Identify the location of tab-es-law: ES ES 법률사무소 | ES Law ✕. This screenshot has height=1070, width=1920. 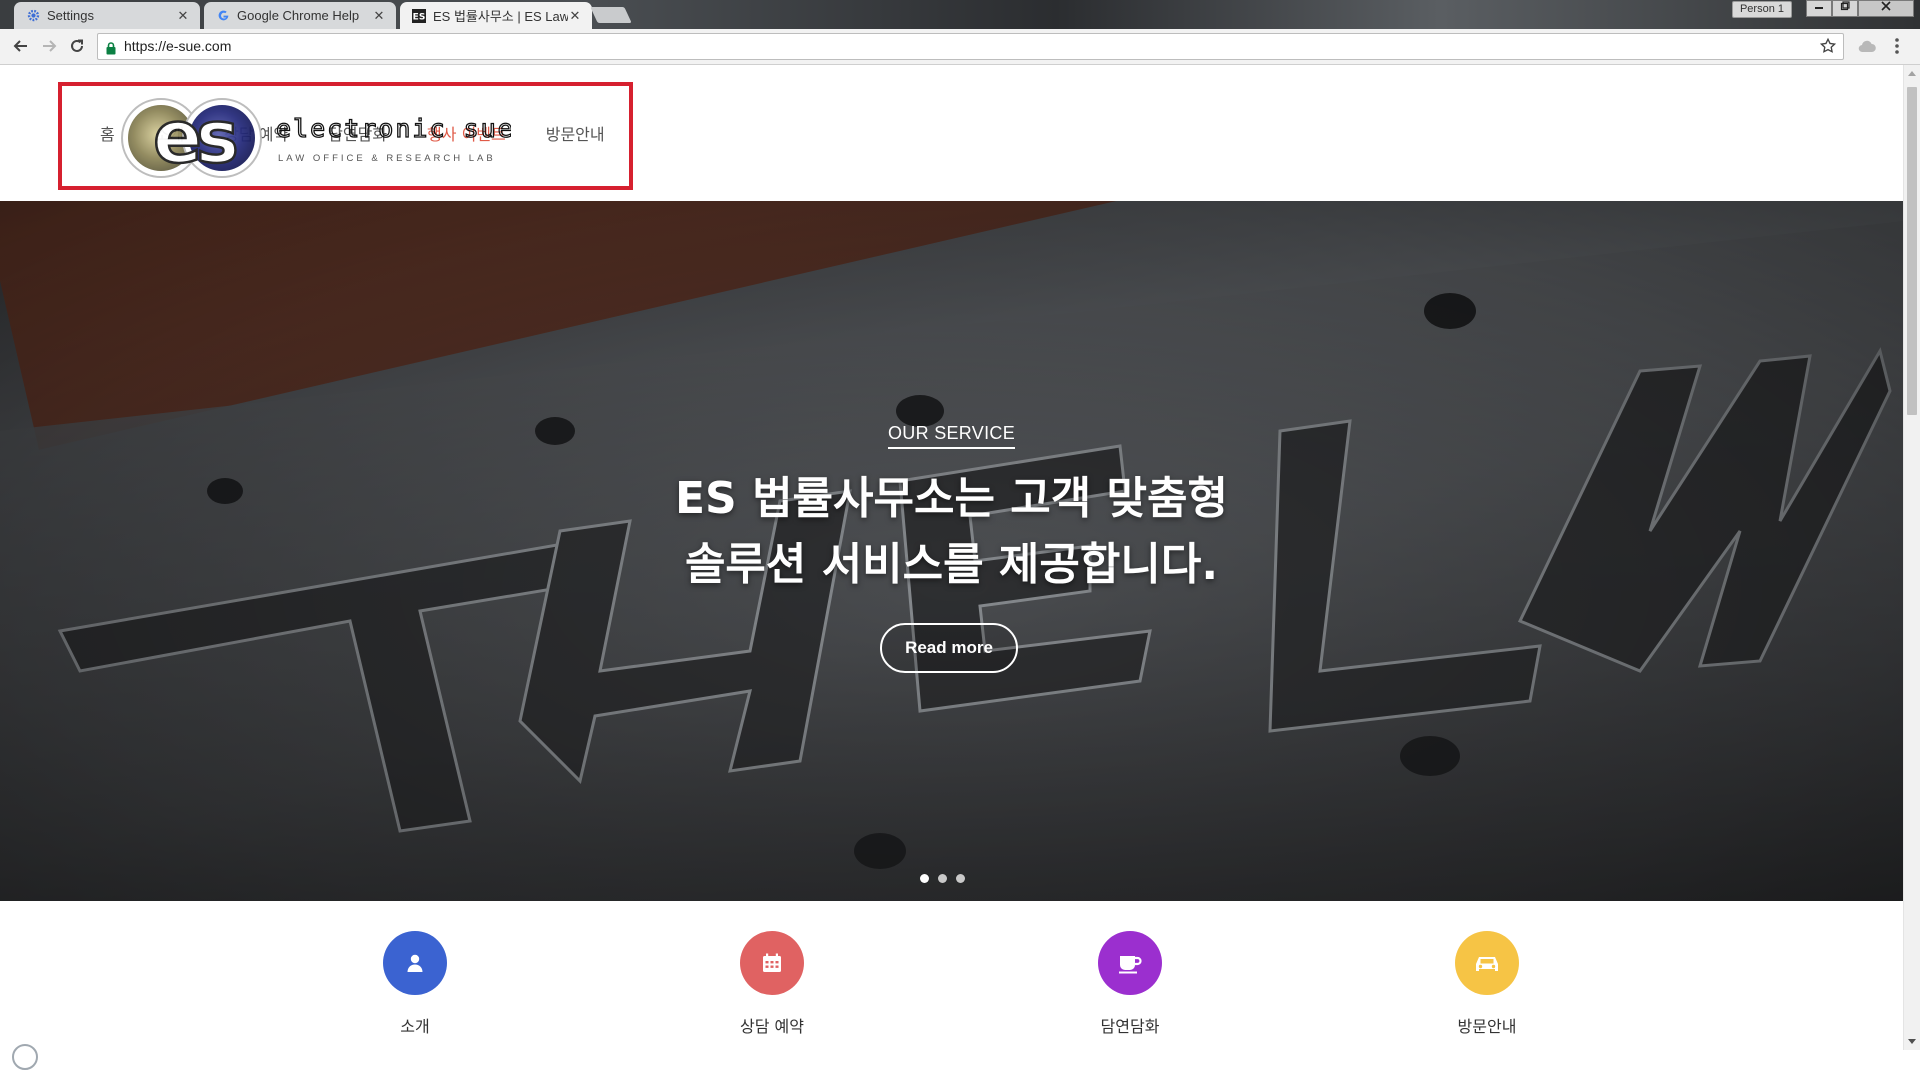
(496, 15).